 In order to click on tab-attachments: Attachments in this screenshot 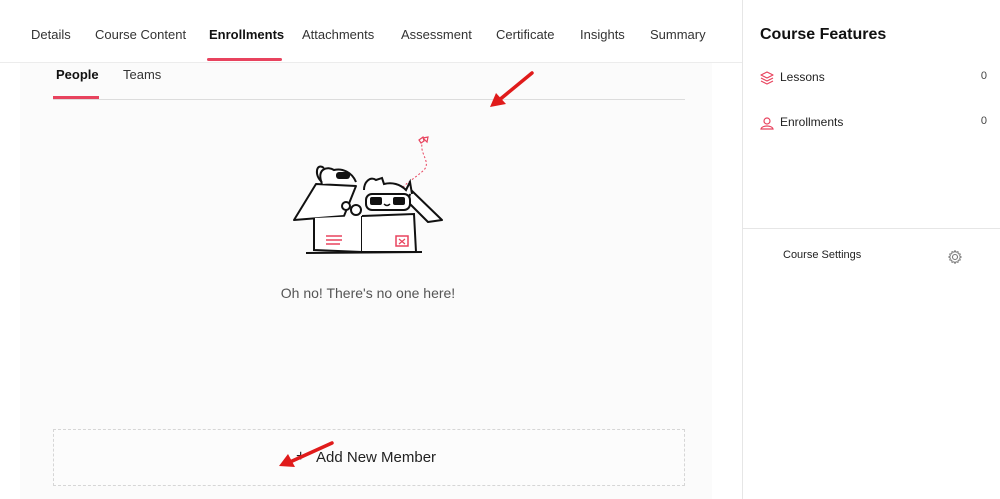, I will do `click(338, 34)`.